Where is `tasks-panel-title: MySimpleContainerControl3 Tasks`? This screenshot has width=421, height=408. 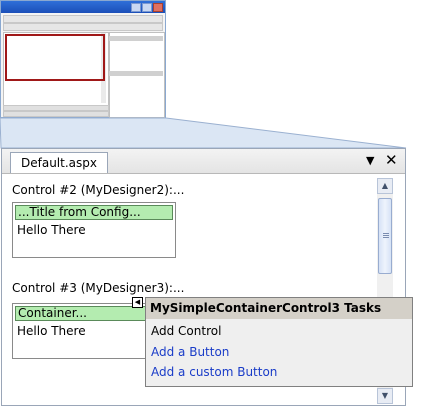 tasks-panel-title: MySimpleContainerControl3 Tasks is located at coordinates (279, 308).